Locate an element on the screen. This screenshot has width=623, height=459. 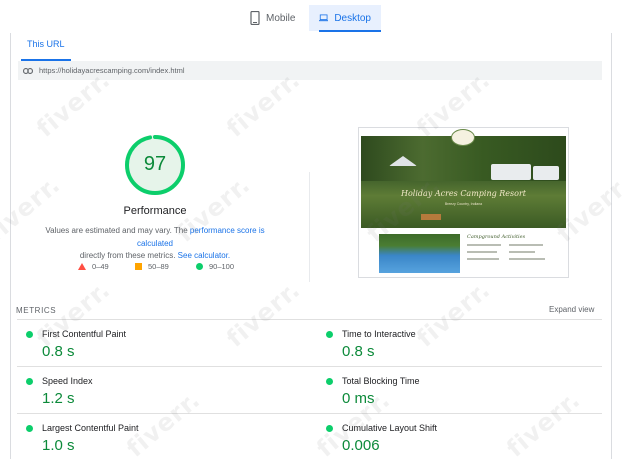
legend-average: 50–89 is located at coordinates (152, 266).